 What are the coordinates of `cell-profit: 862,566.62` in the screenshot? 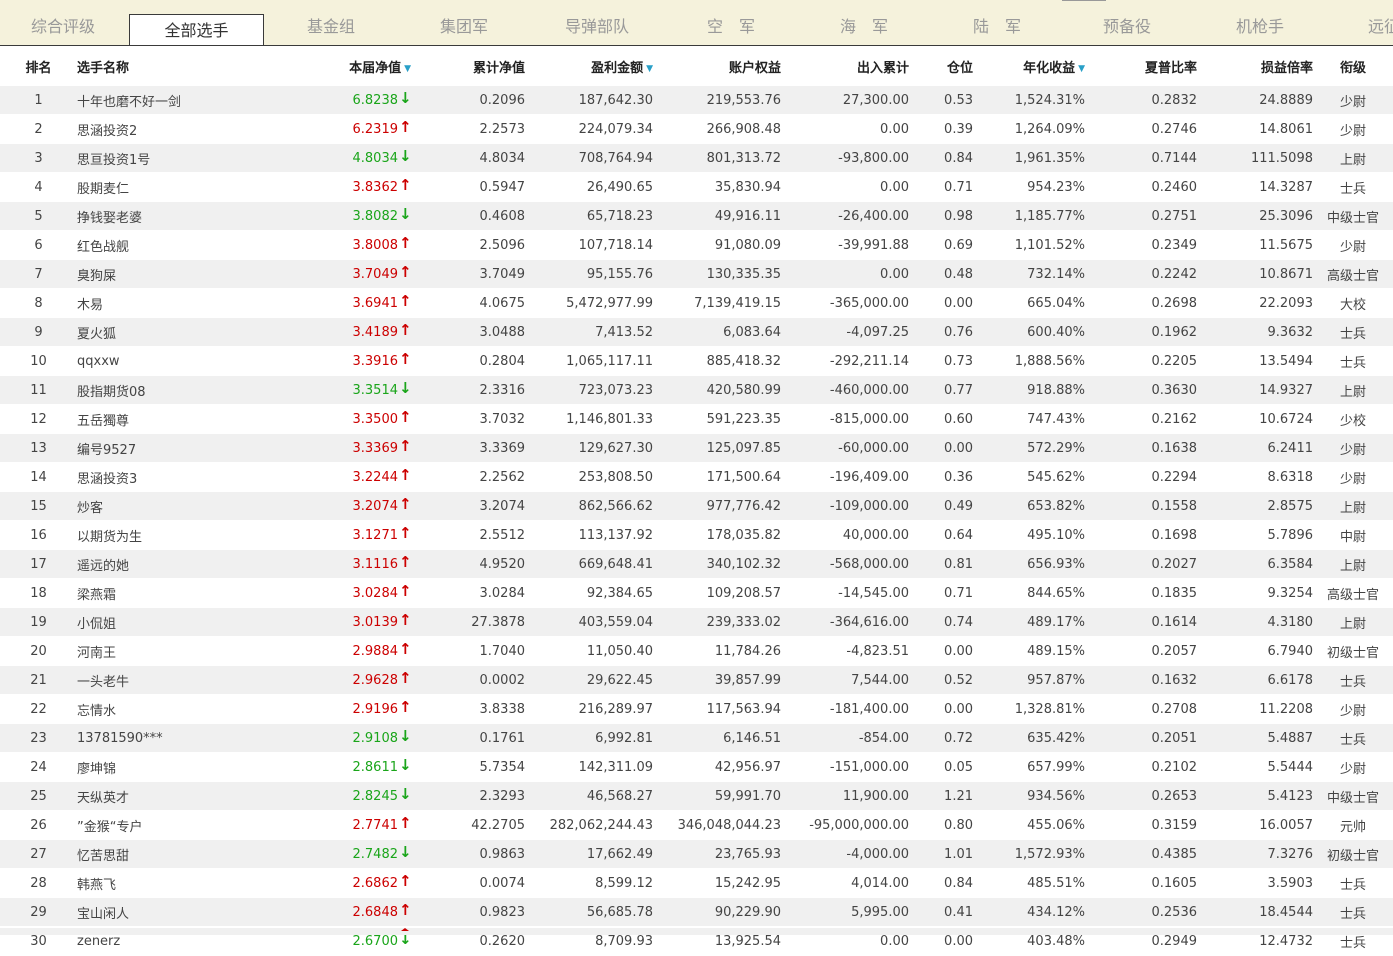 It's located at (589, 506).